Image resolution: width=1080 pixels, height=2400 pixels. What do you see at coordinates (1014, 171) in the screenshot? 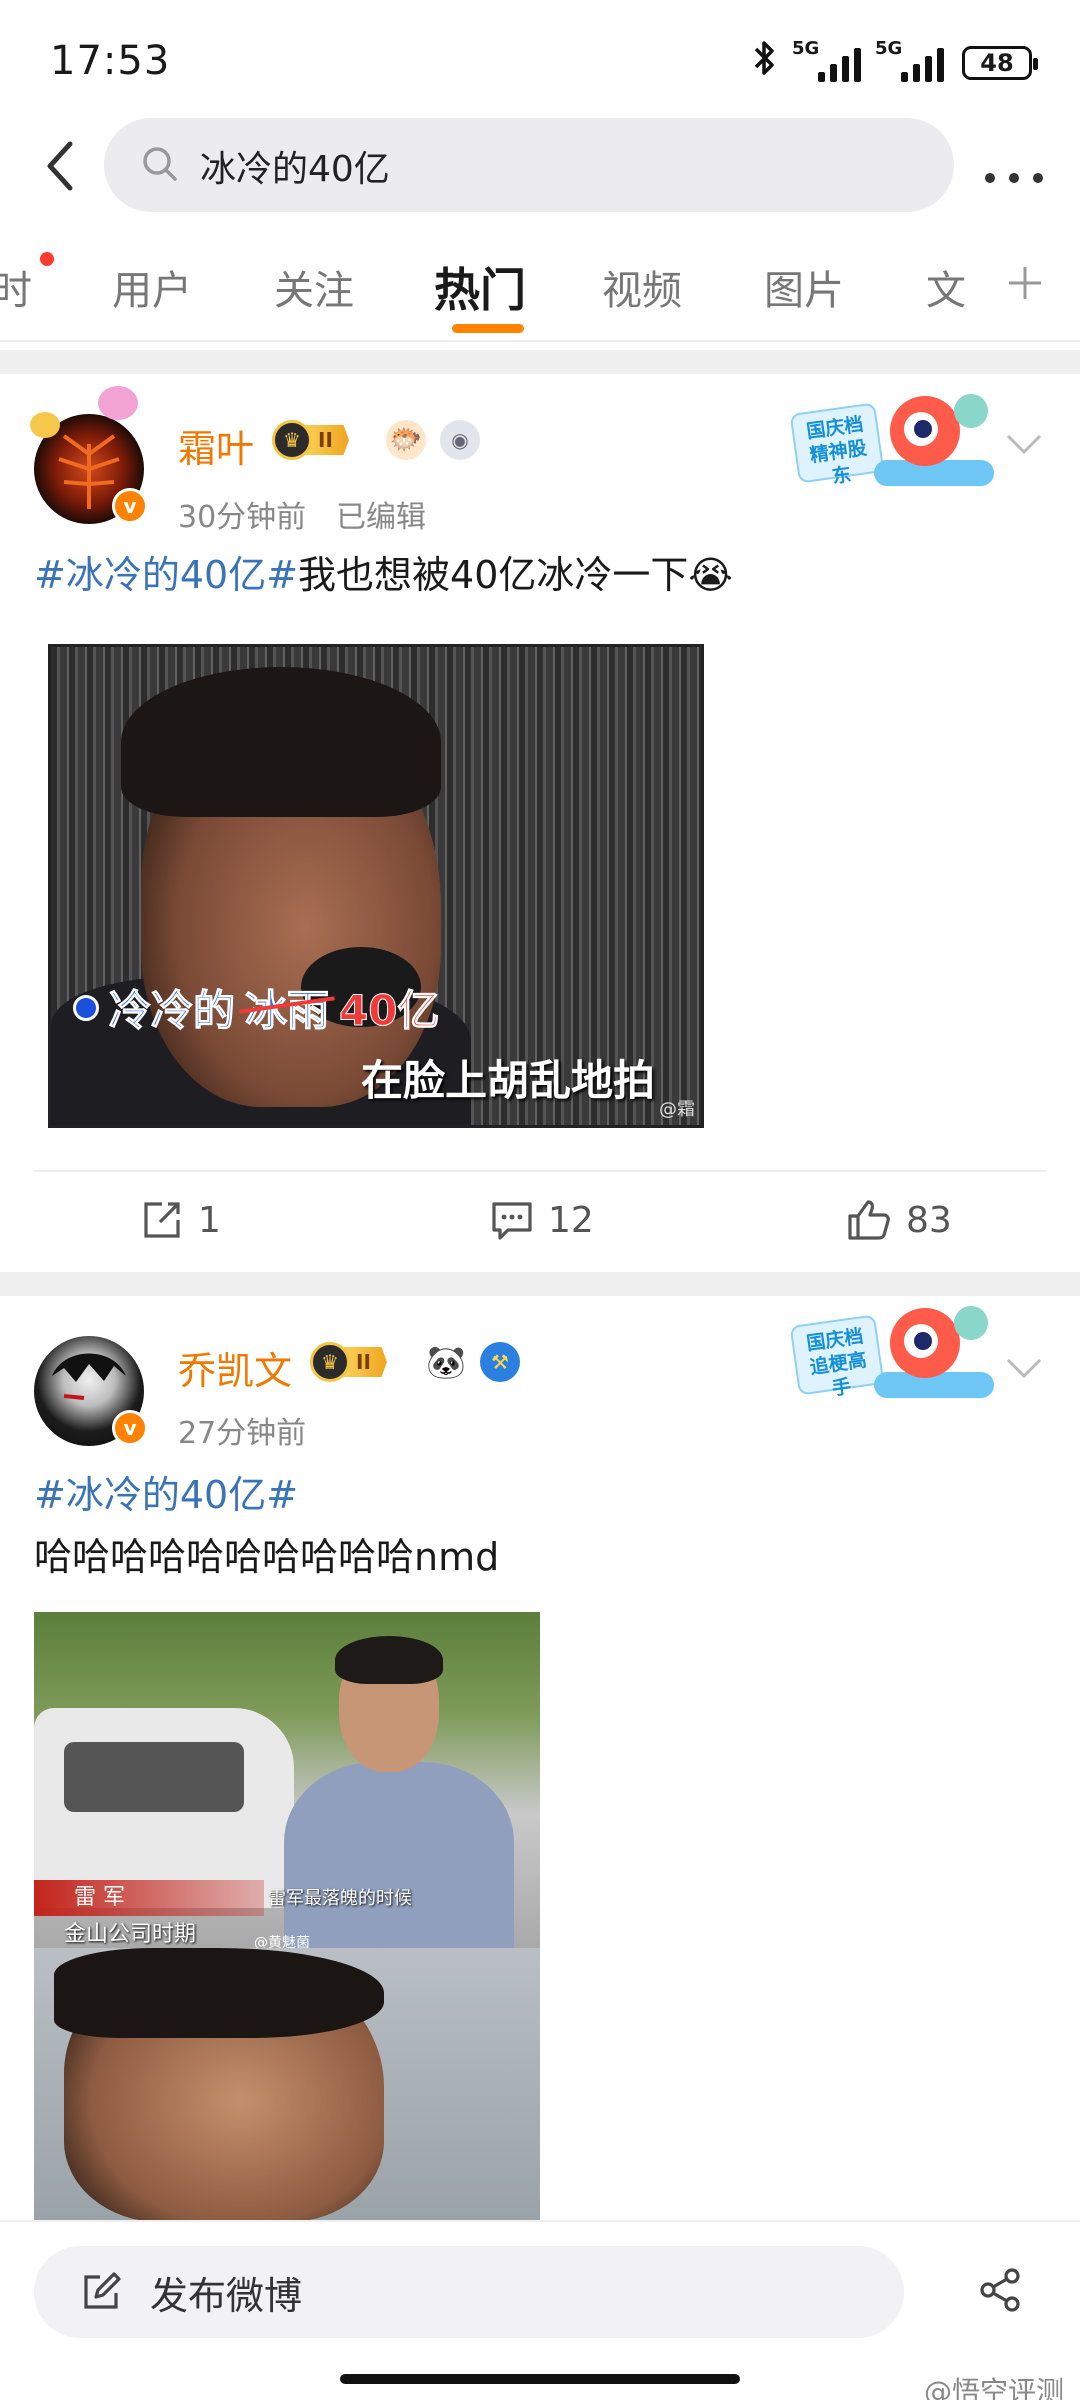
I see `more-options-button` at bounding box center [1014, 171].